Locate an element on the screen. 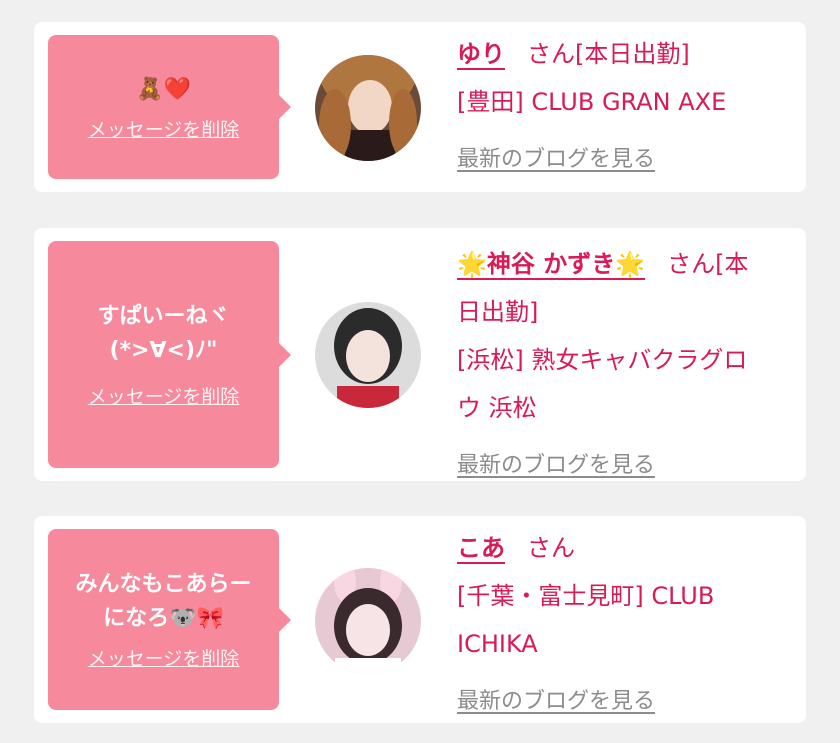 This screenshot has height=743, width=840. message-bubble: すぱいーねヾ (*>∀<)ﾉ" メッセージを削除 is located at coordinates (169, 354).